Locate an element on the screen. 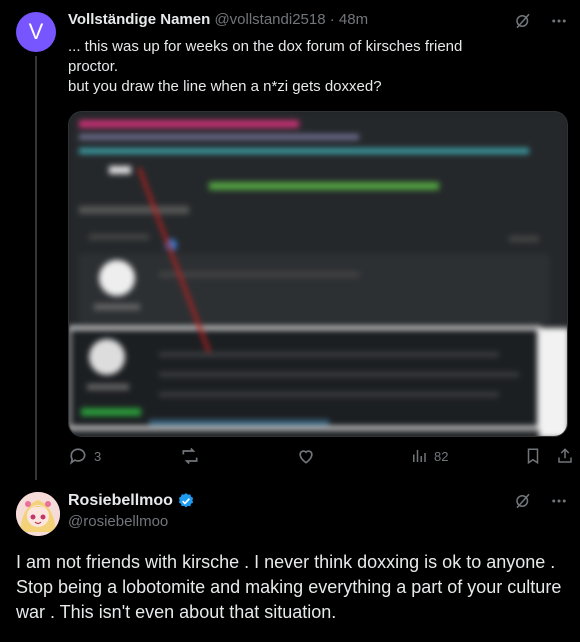 This screenshot has width=580, height=642. tweet-header: Vollständige Namen @vollstandi2518 · 48m is located at coordinates (218, 19).